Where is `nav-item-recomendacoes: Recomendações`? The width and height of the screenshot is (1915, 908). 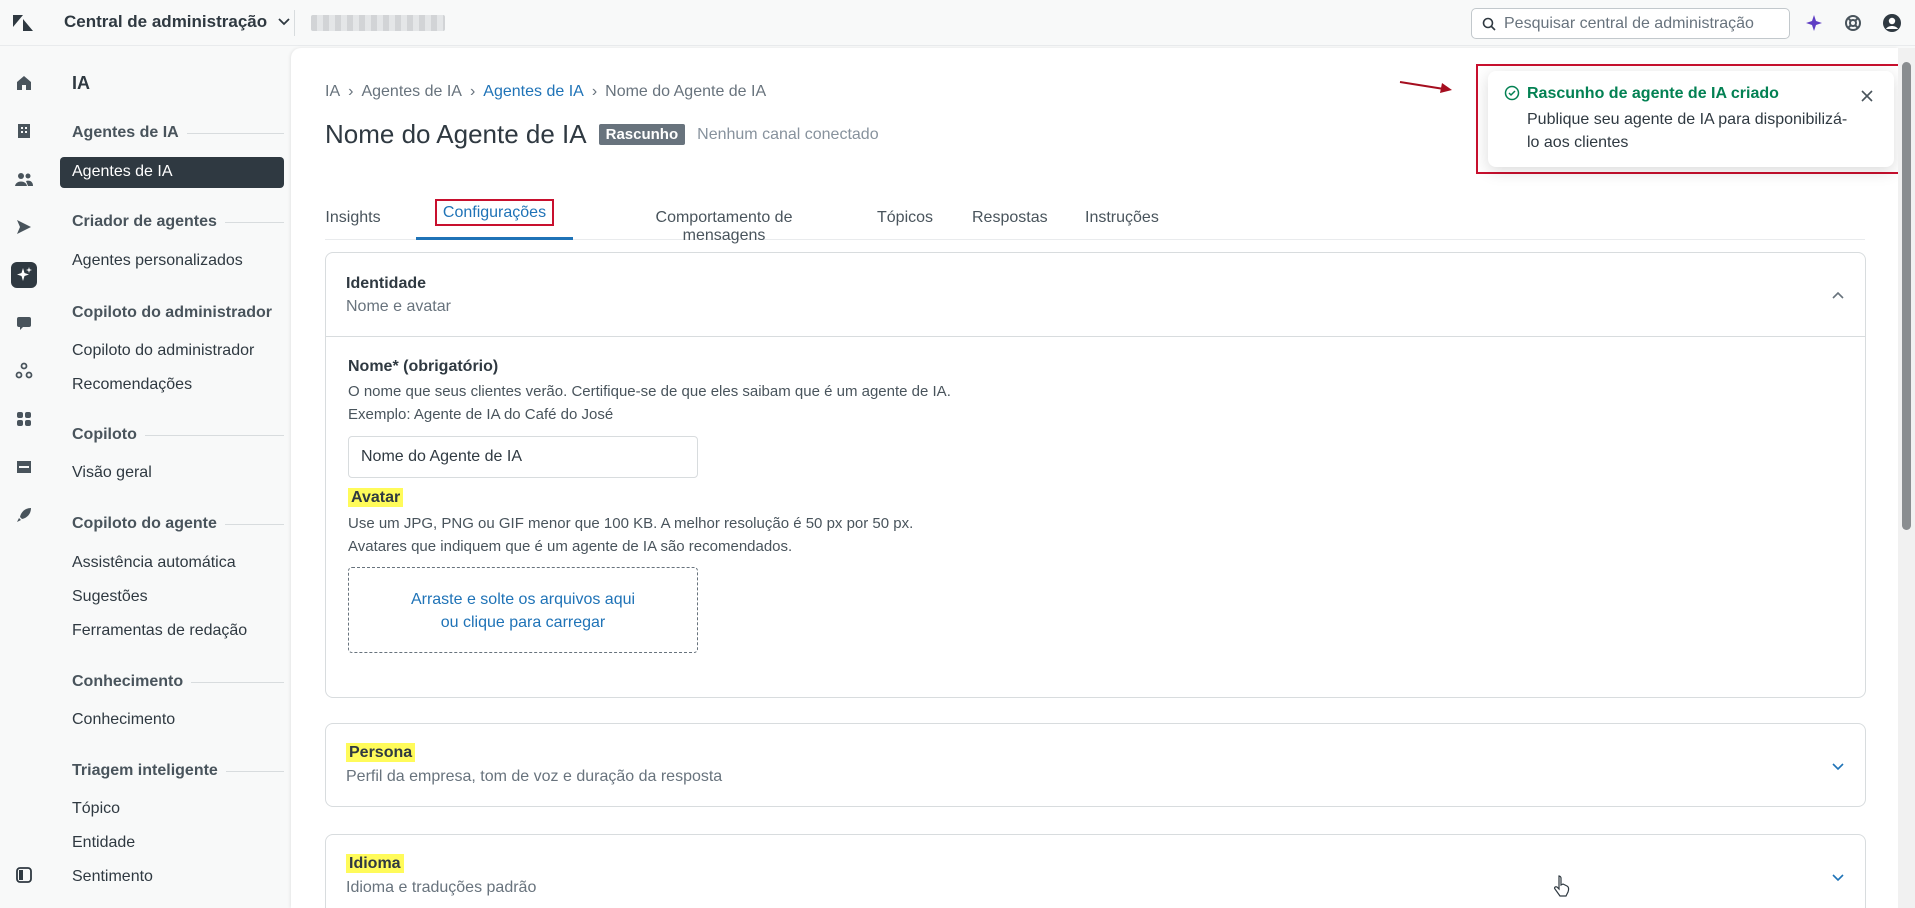
nav-item-recomendacoes: Recomendações is located at coordinates (132, 385).